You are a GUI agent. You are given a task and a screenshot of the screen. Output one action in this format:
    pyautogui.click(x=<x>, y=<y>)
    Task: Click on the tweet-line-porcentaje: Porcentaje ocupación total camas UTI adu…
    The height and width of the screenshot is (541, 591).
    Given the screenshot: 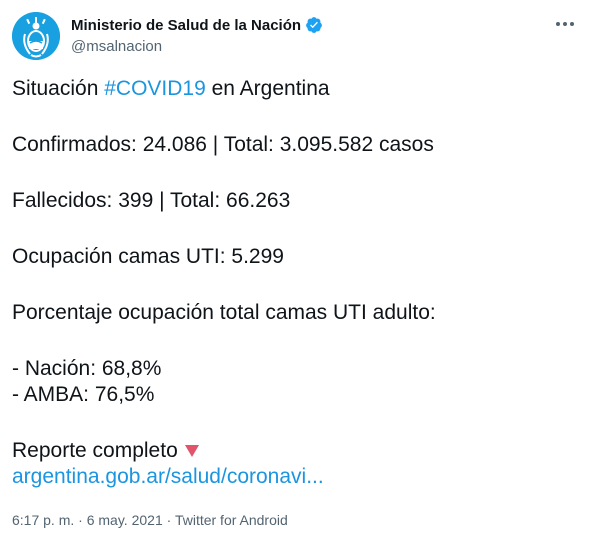 What is the action you would take?
    pyautogui.click(x=224, y=312)
    